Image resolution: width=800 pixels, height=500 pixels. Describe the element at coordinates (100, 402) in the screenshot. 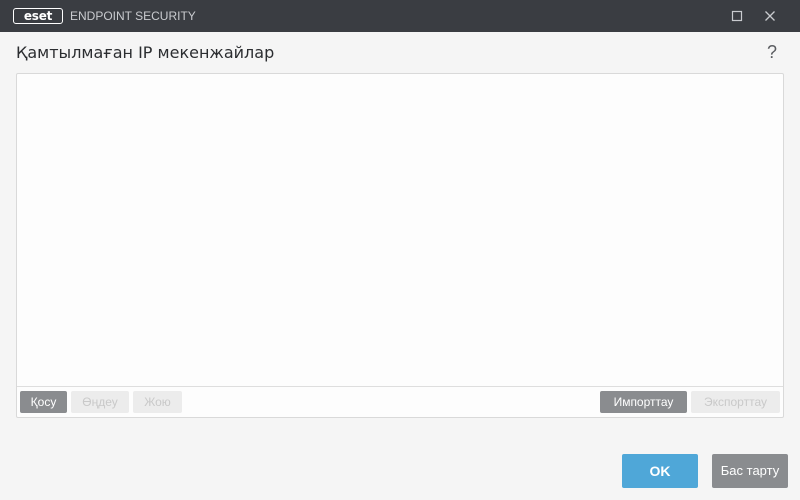

I see `edit-button: Өңдеу` at that location.